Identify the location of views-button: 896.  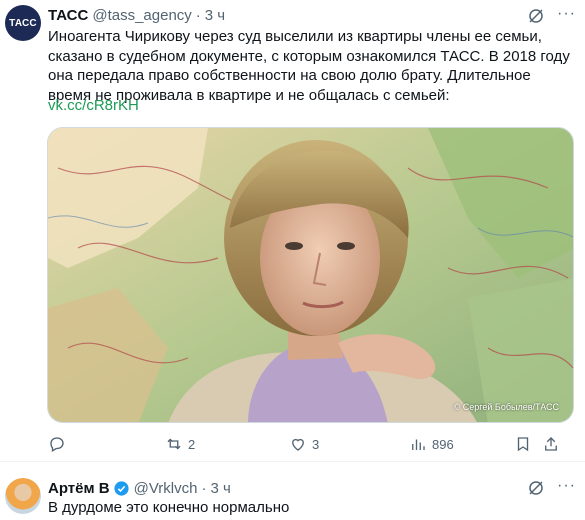
(431, 444).